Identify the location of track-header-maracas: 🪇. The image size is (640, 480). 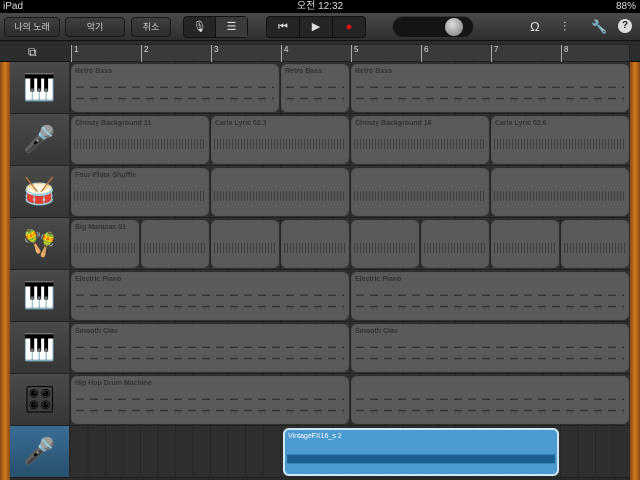
(39, 244).